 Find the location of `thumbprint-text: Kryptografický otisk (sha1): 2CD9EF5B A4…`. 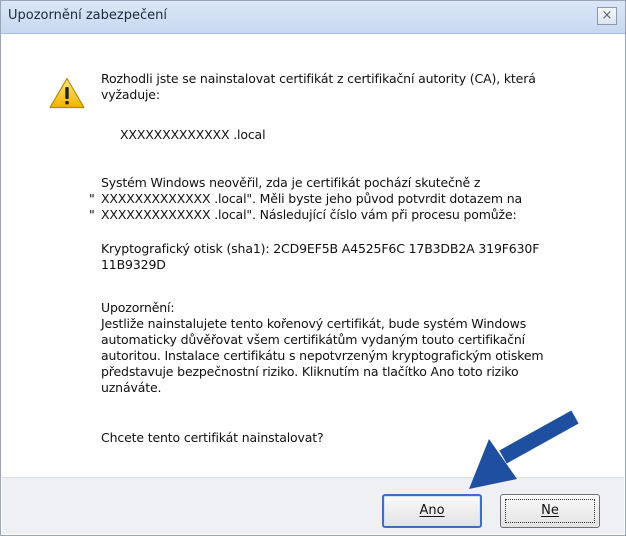

thumbprint-text: Kryptografický otisk (sha1): 2CD9EF5B A4… is located at coordinates (320, 256).